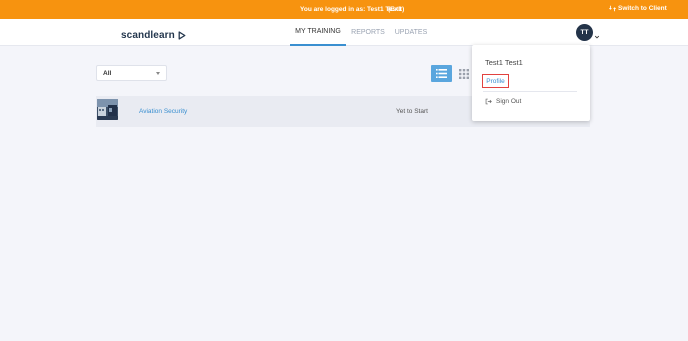 The width and height of the screenshot is (688, 341). Describe the element at coordinates (107, 73) in the screenshot. I see `filter-value: All` at that location.